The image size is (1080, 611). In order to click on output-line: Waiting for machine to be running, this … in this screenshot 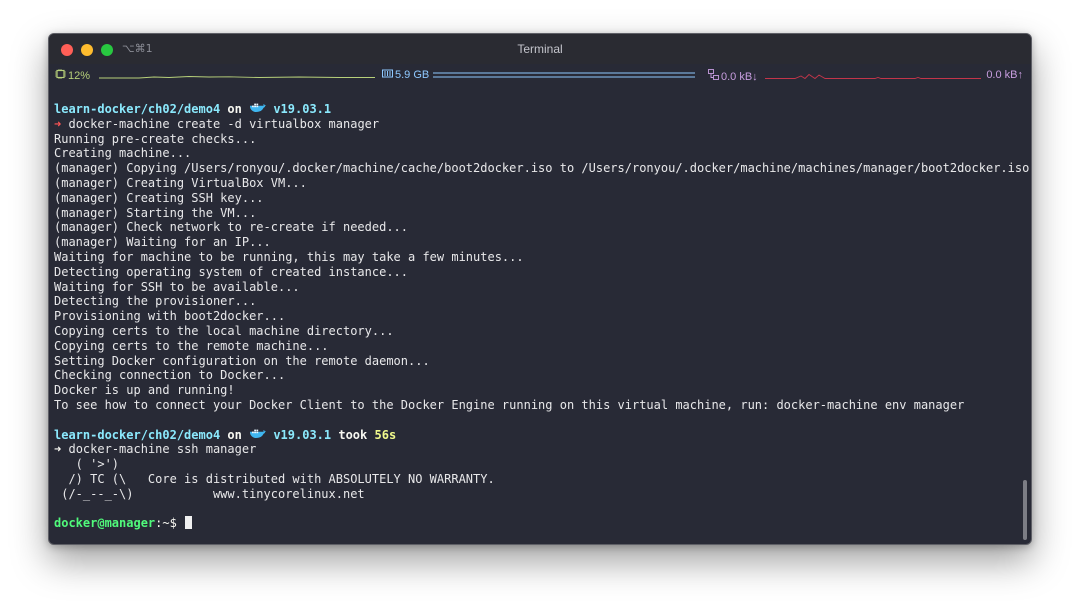, I will do `click(289, 256)`.